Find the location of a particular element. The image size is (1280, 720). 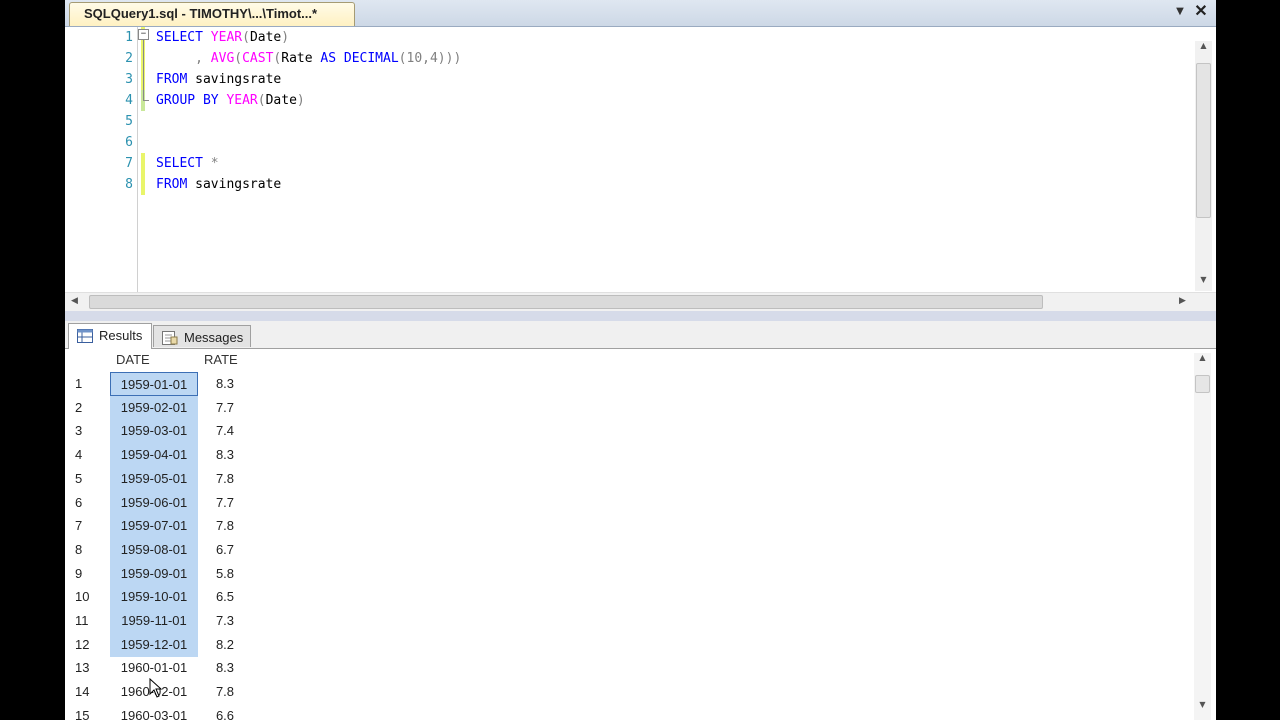

row-number: 3 is located at coordinates (89, 431).